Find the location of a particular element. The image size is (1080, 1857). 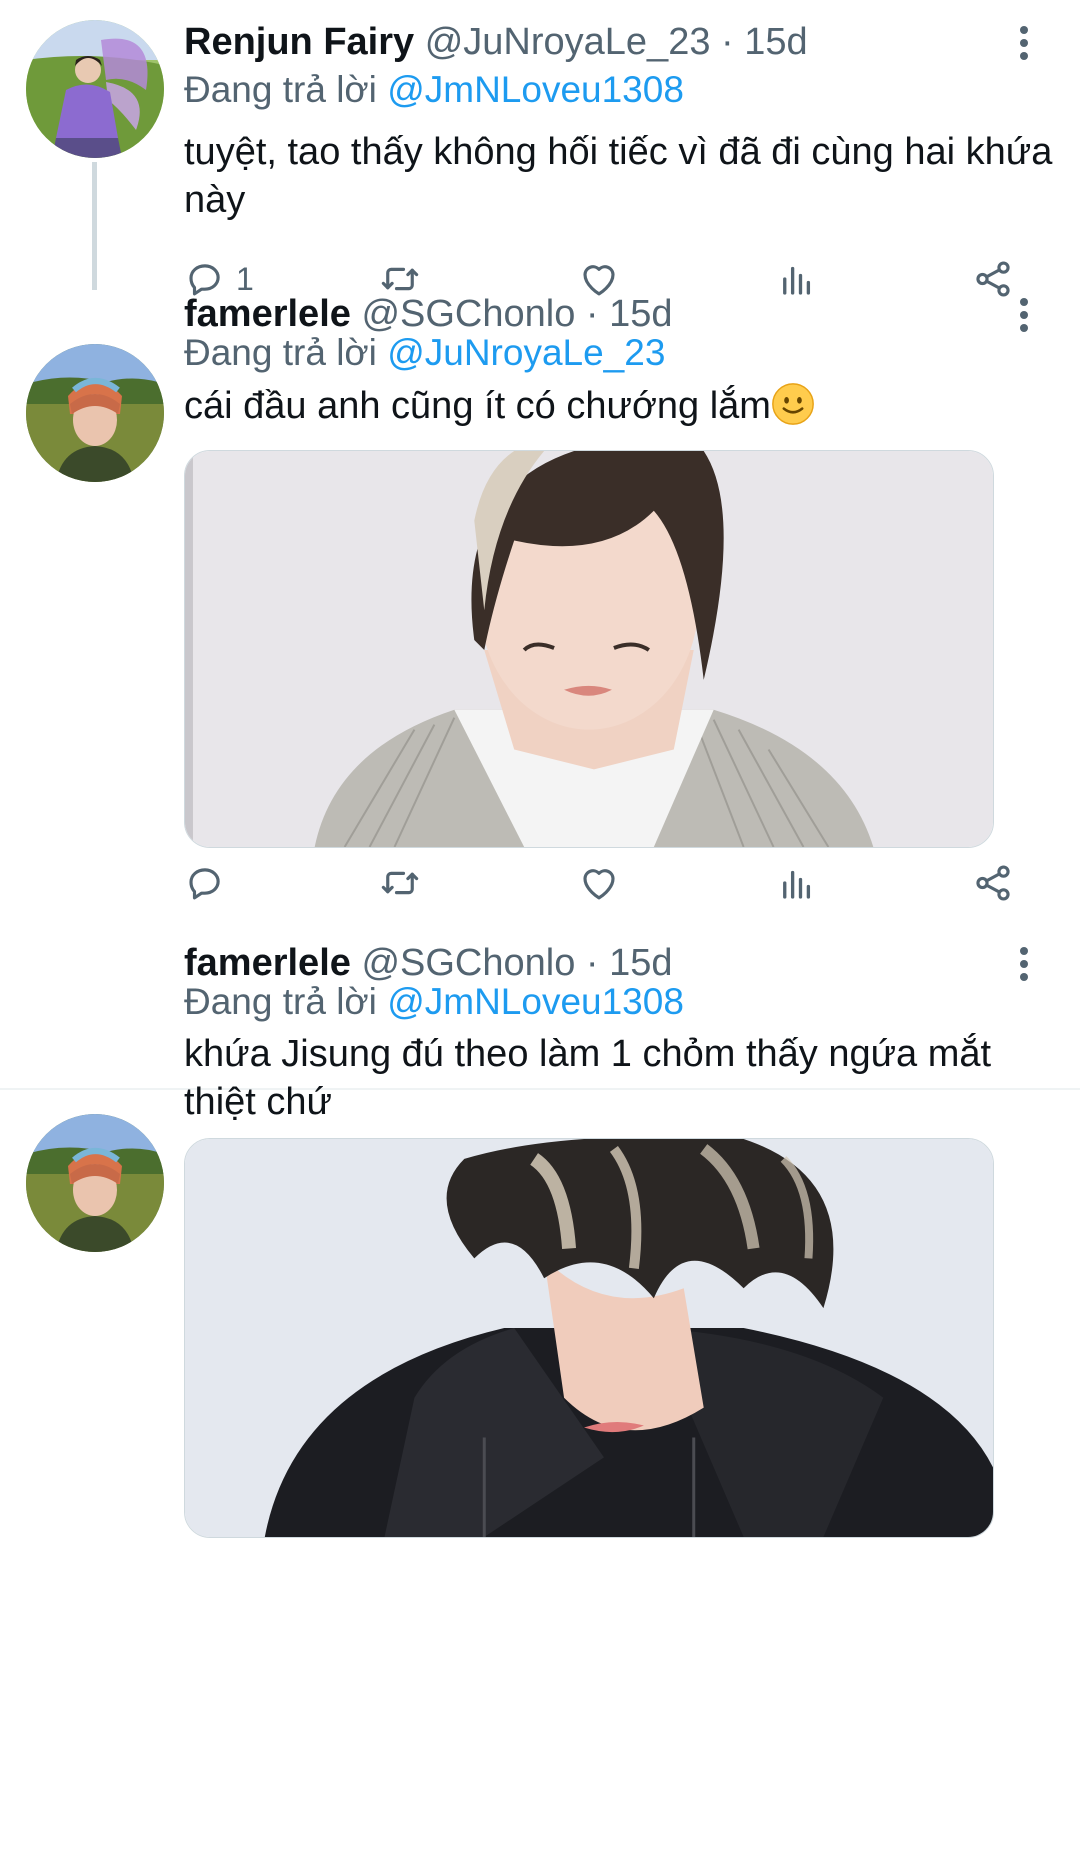

like-icon is located at coordinates (599, 884).